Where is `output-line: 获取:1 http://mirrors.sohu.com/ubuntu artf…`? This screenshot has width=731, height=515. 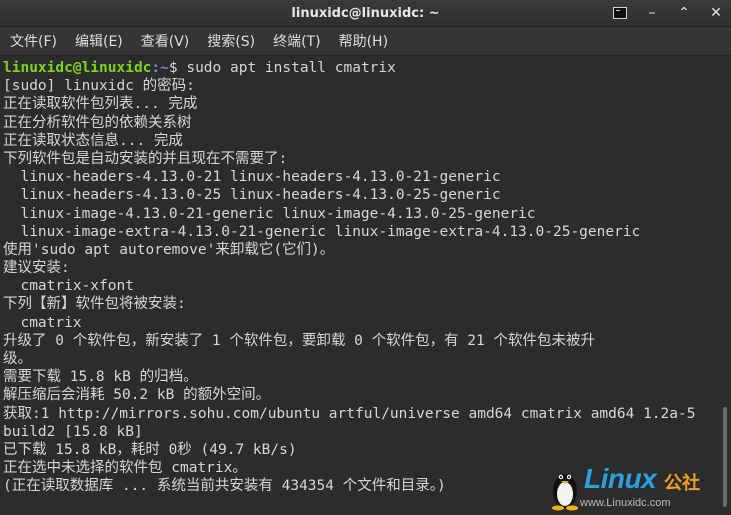 output-line: 获取:1 http://mirrors.sohu.com/ubuntu artf… is located at coordinates (349, 413).